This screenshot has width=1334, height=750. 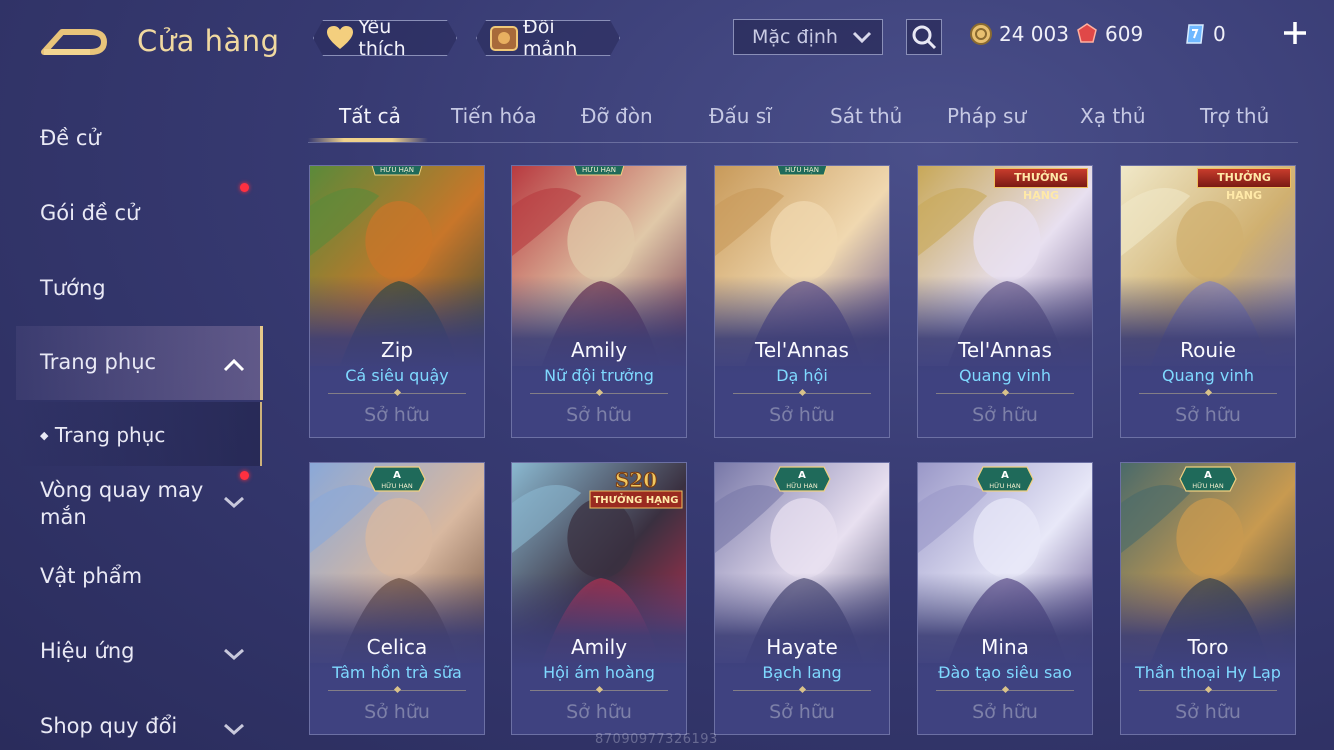 I want to click on favorite-button: Yêu thích, so click(x=385, y=38).